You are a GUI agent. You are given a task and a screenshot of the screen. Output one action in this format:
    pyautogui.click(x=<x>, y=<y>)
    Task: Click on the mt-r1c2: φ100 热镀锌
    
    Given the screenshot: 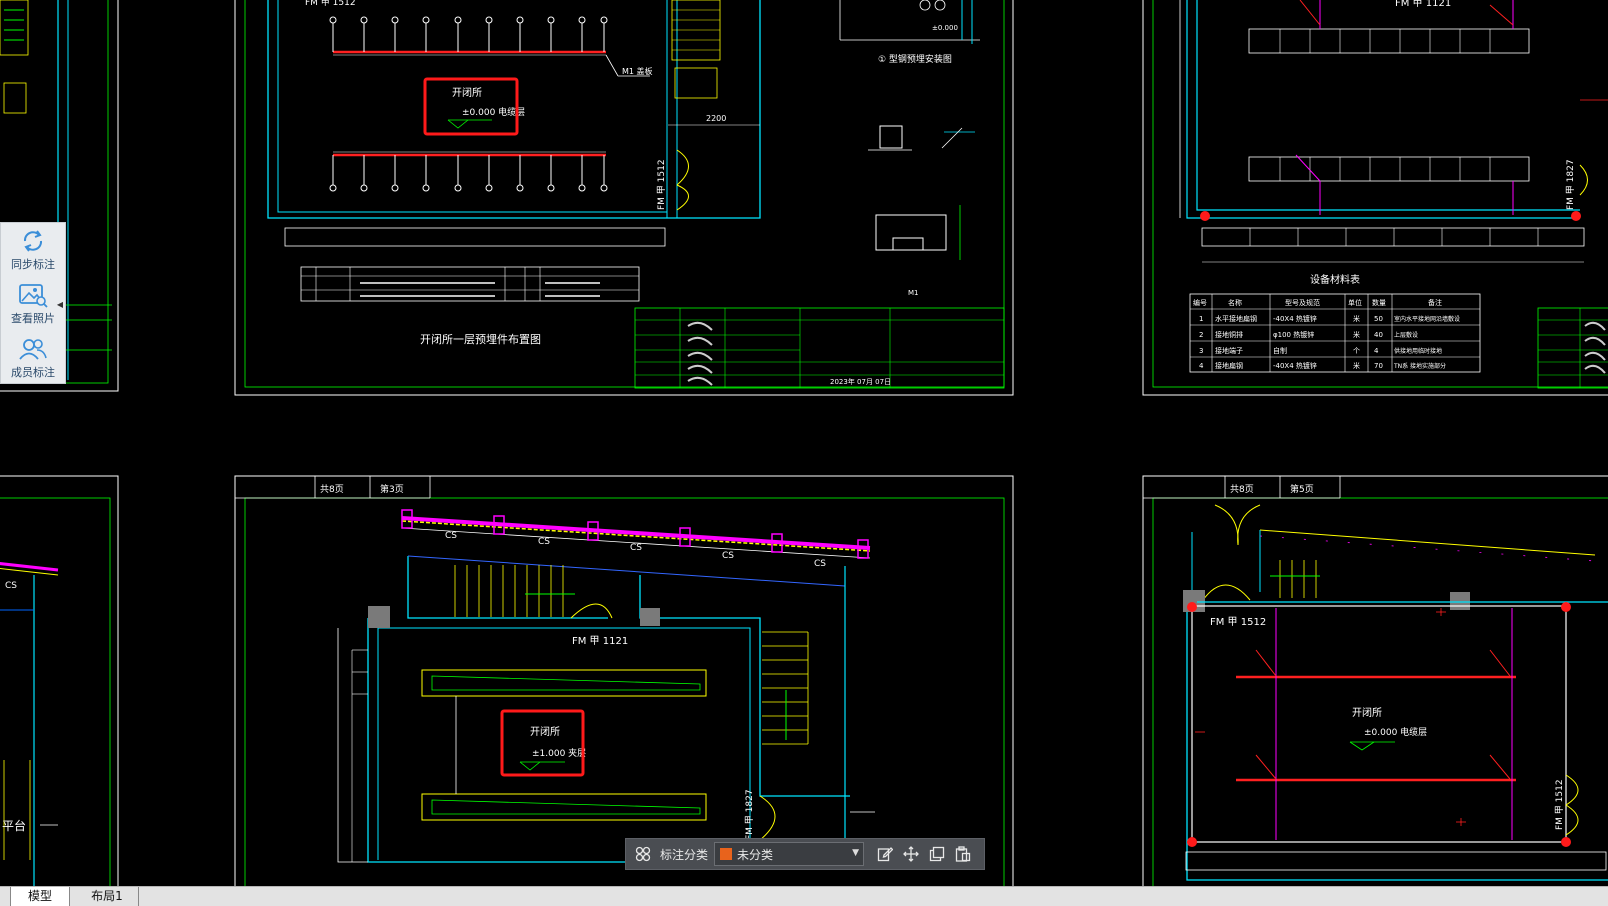 What is the action you would take?
    pyautogui.click(x=1293, y=334)
    